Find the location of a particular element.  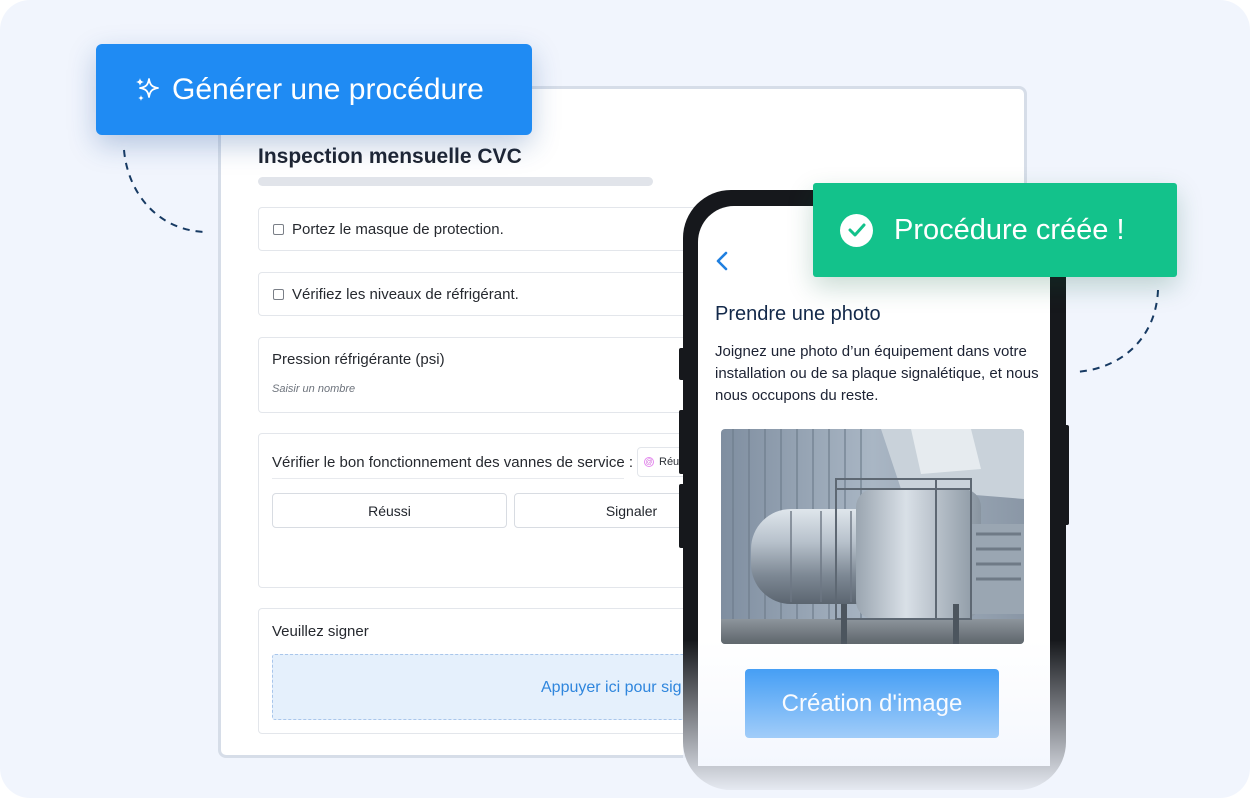

tag-icon: @ is located at coordinates (649, 462).